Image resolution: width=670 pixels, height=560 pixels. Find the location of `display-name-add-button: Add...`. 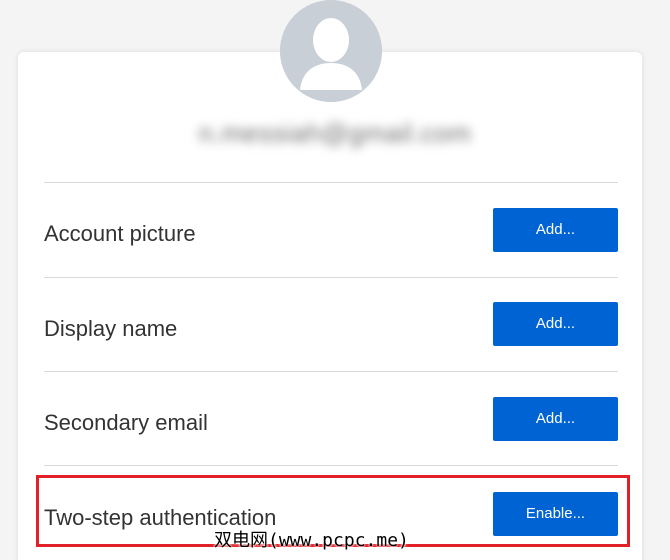

display-name-add-button: Add... is located at coordinates (555, 324).